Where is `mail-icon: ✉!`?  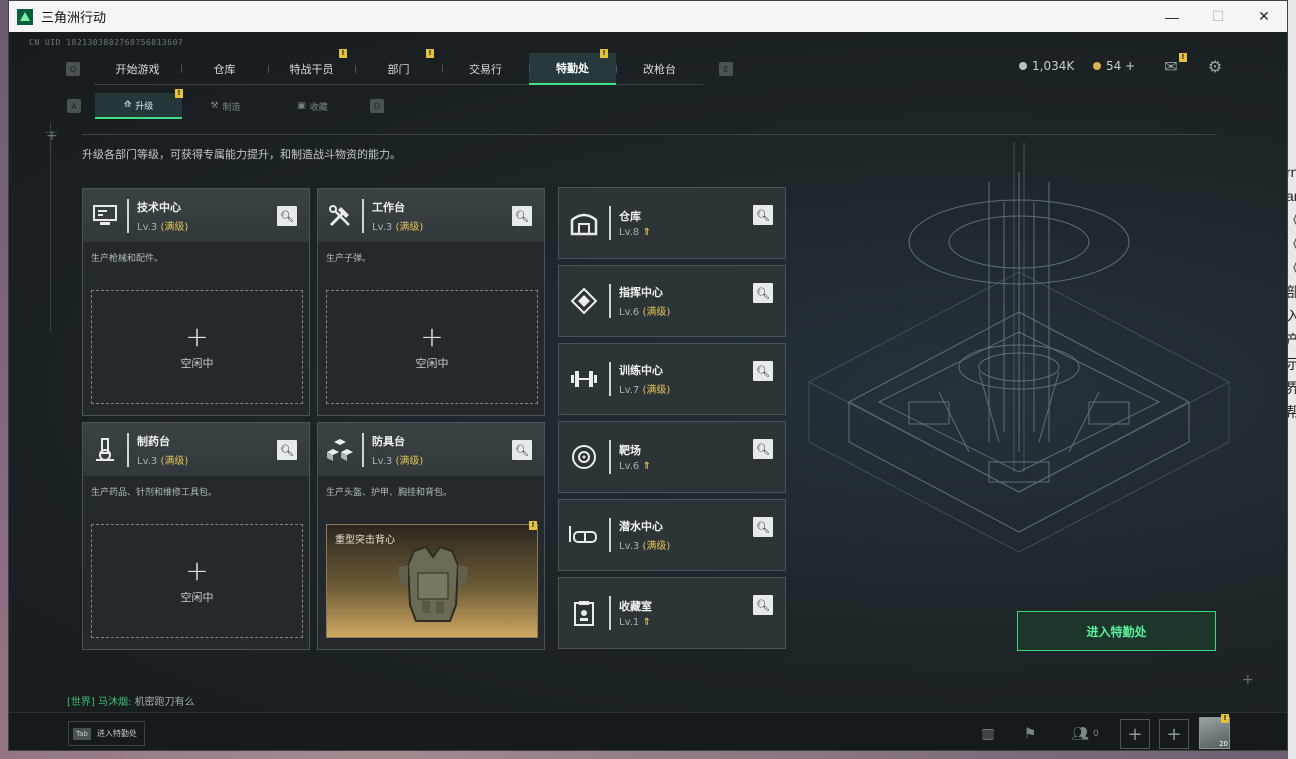 mail-icon: ✉! is located at coordinates (1174, 64).